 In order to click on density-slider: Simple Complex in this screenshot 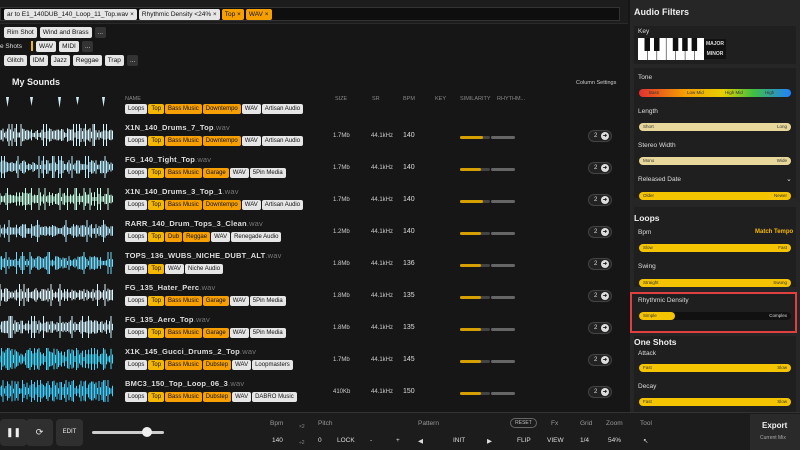, I will do `click(715, 316)`.